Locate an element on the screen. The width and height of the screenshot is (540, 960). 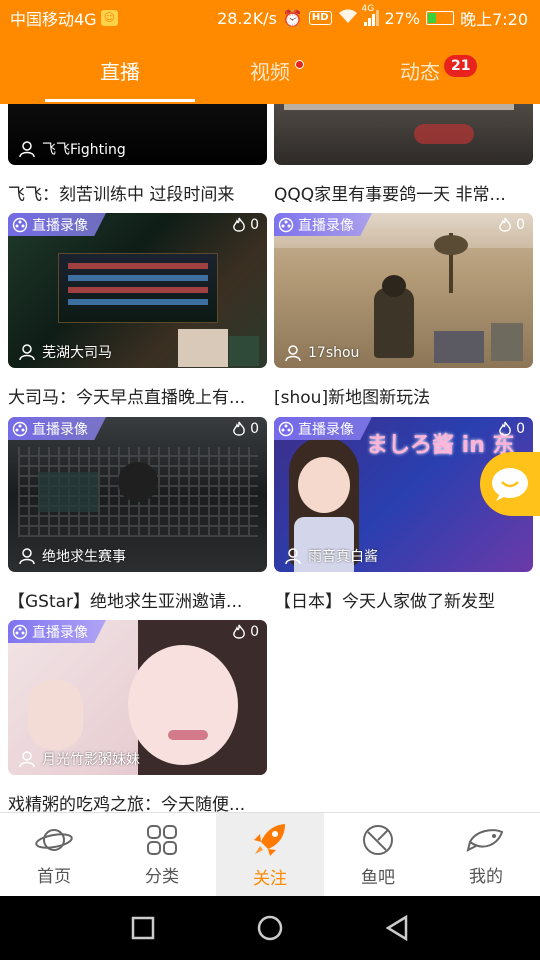
video-new-dot is located at coordinates (299, 64).